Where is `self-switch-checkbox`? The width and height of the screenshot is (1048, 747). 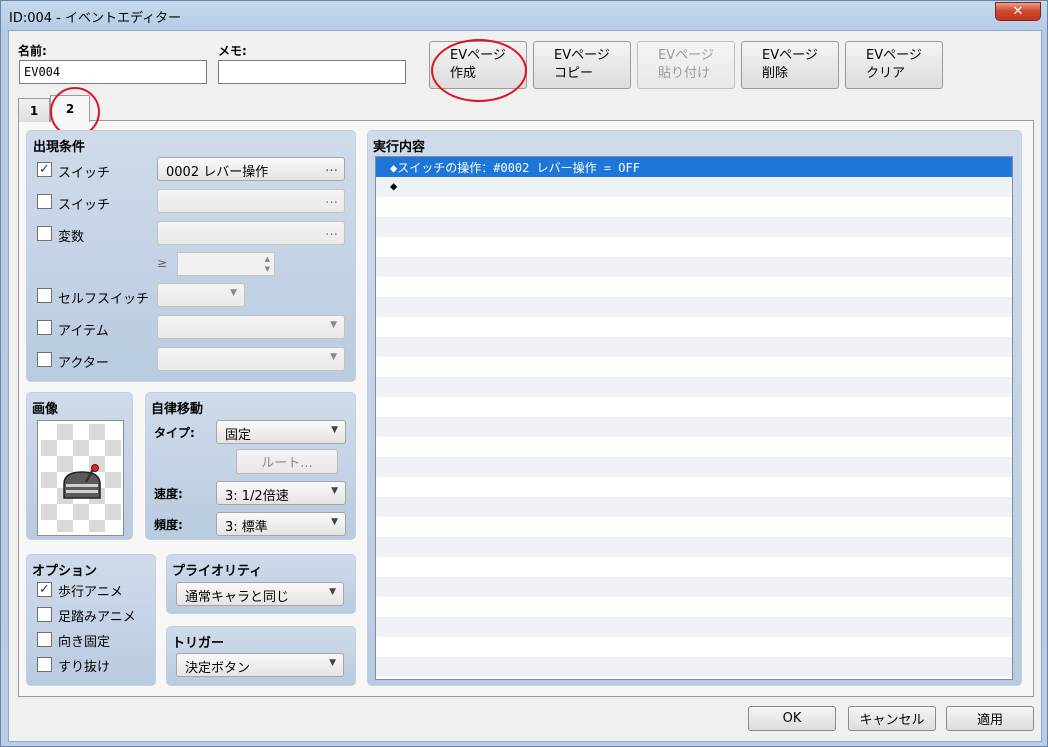 self-switch-checkbox is located at coordinates (44, 295).